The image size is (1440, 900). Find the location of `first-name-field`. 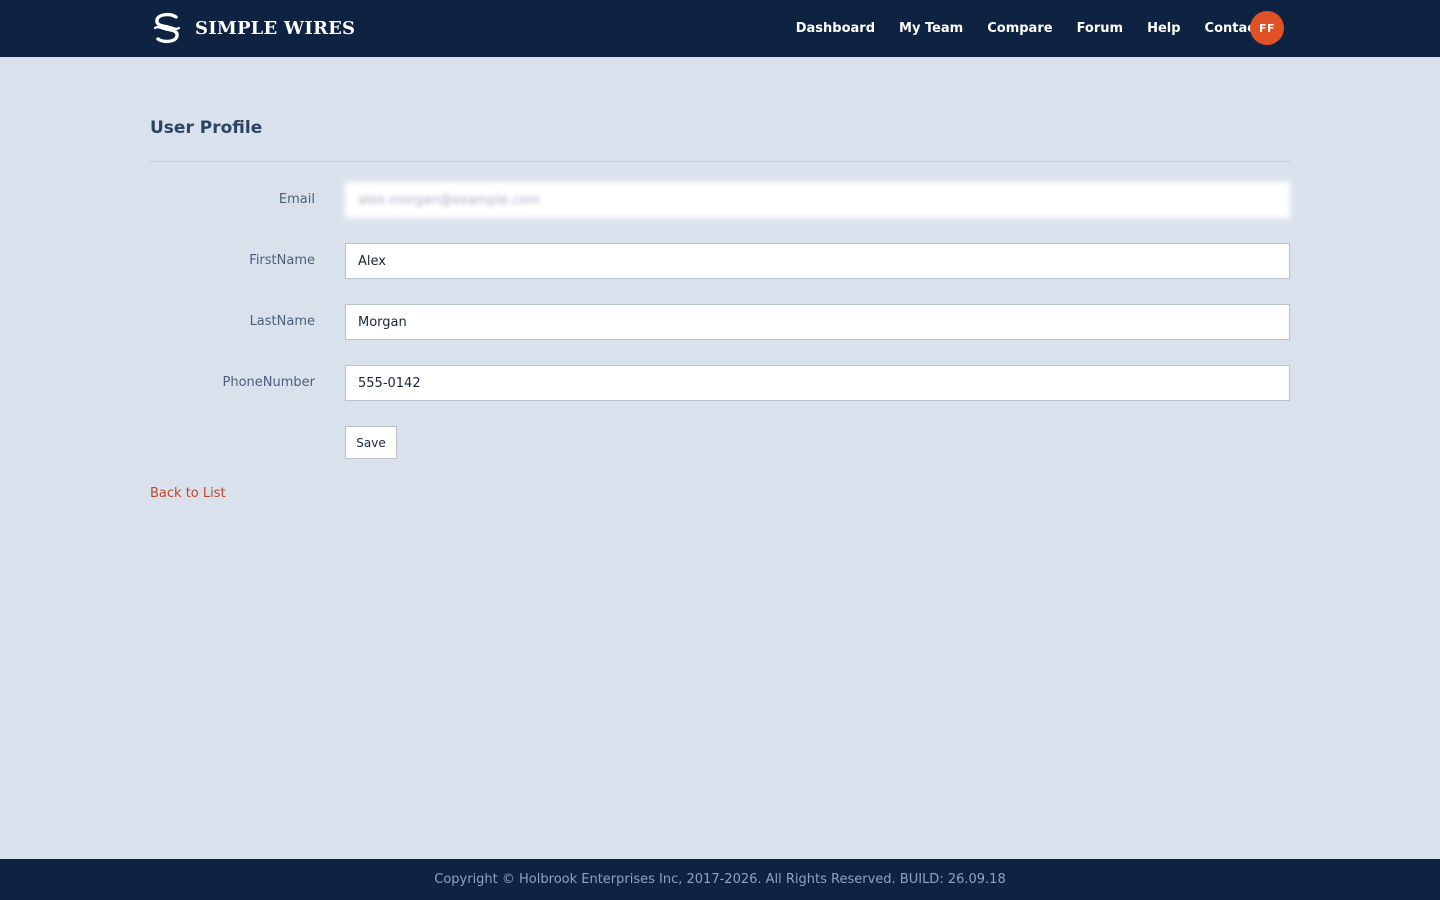

first-name-field is located at coordinates (817, 261).